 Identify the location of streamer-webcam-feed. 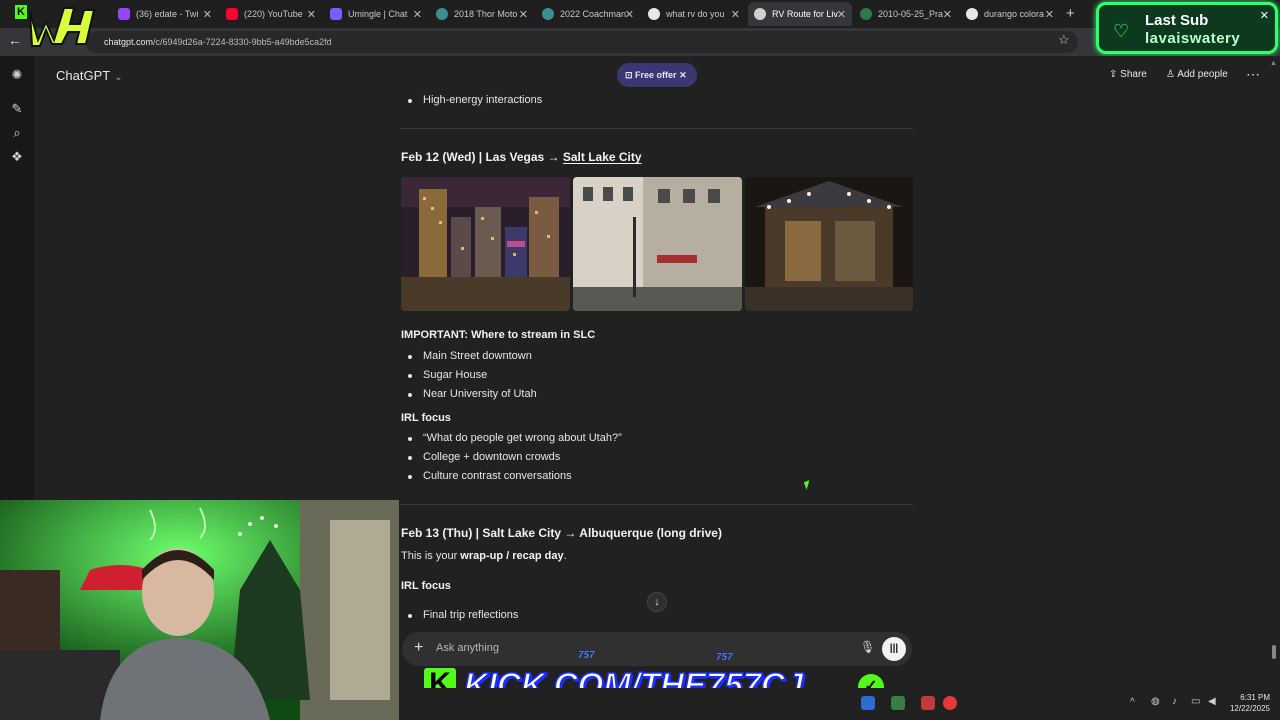
(199, 610).